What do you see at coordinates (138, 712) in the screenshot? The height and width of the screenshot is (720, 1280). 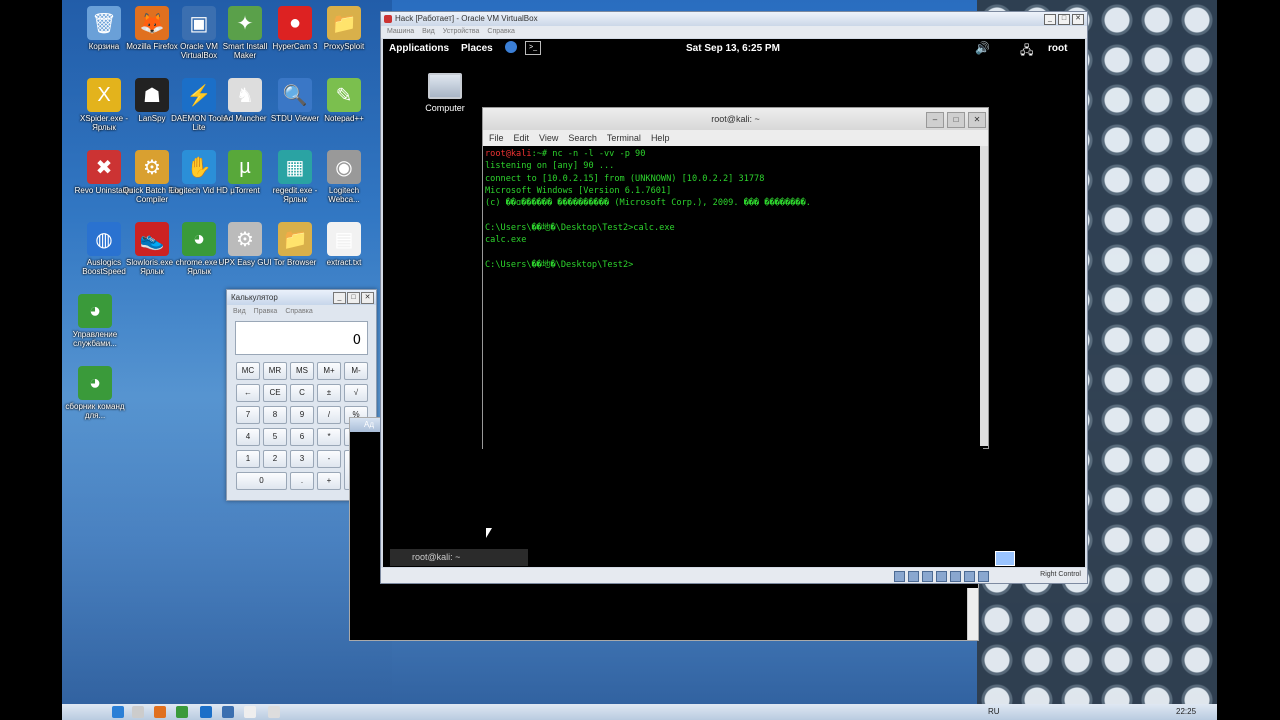 I see `explorer-icon` at bounding box center [138, 712].